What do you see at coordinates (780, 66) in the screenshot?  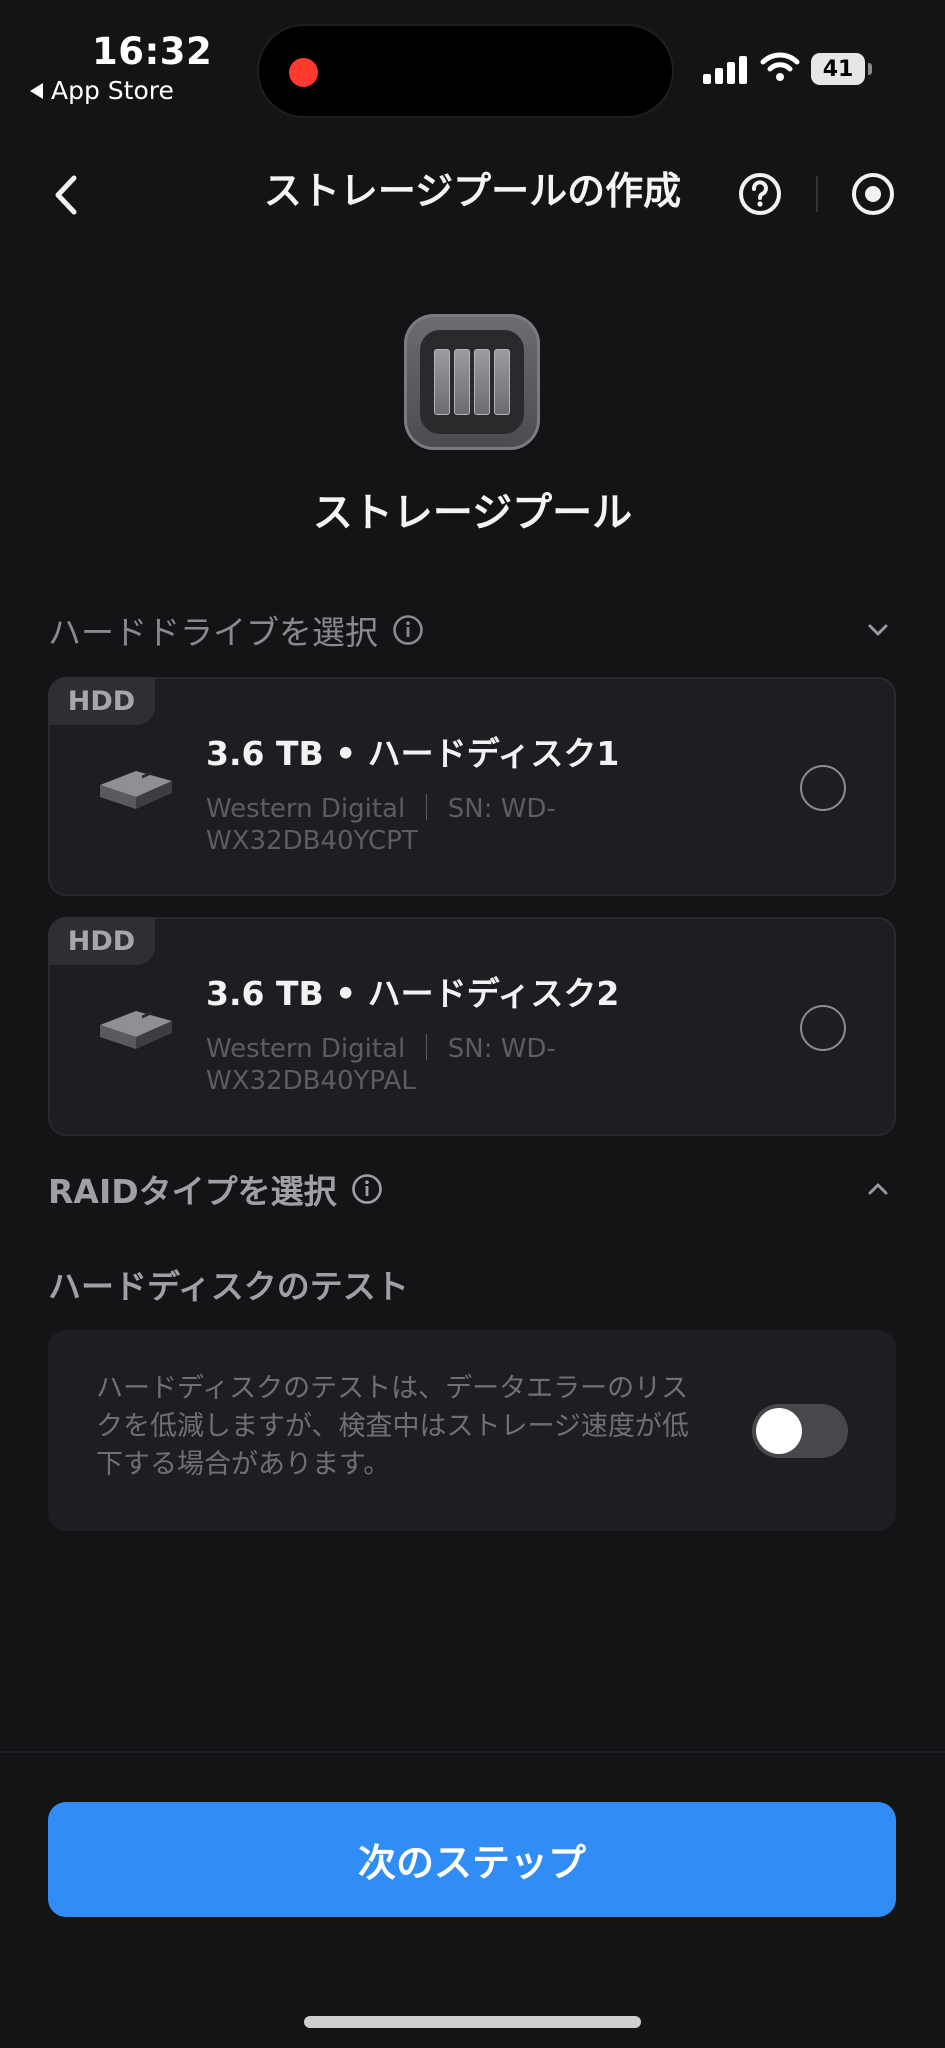 I see `wifi-icon` at bounding box center [780, 66].